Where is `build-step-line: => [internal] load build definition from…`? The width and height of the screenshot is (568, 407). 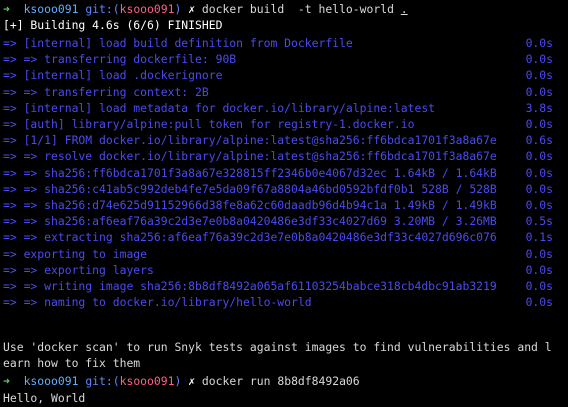
build-step-line: => [internal] load build definition from… is located at coordinates (284, 43).